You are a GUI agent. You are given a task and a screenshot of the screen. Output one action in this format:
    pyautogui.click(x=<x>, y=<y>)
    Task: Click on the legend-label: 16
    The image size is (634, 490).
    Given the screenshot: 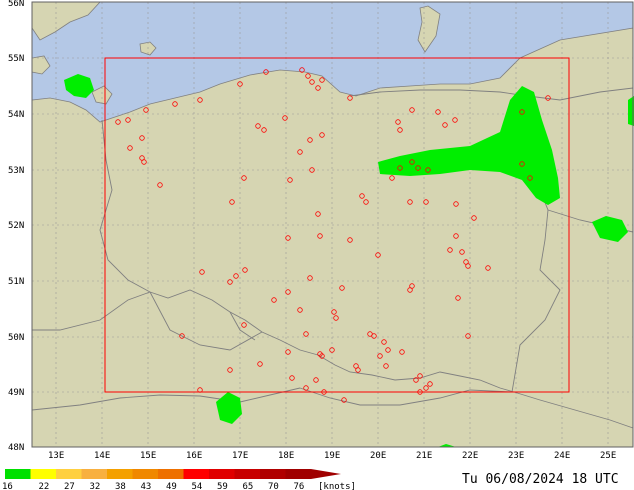 What is the action you would take?
    pyautogui.click(x=7, y=486)
    